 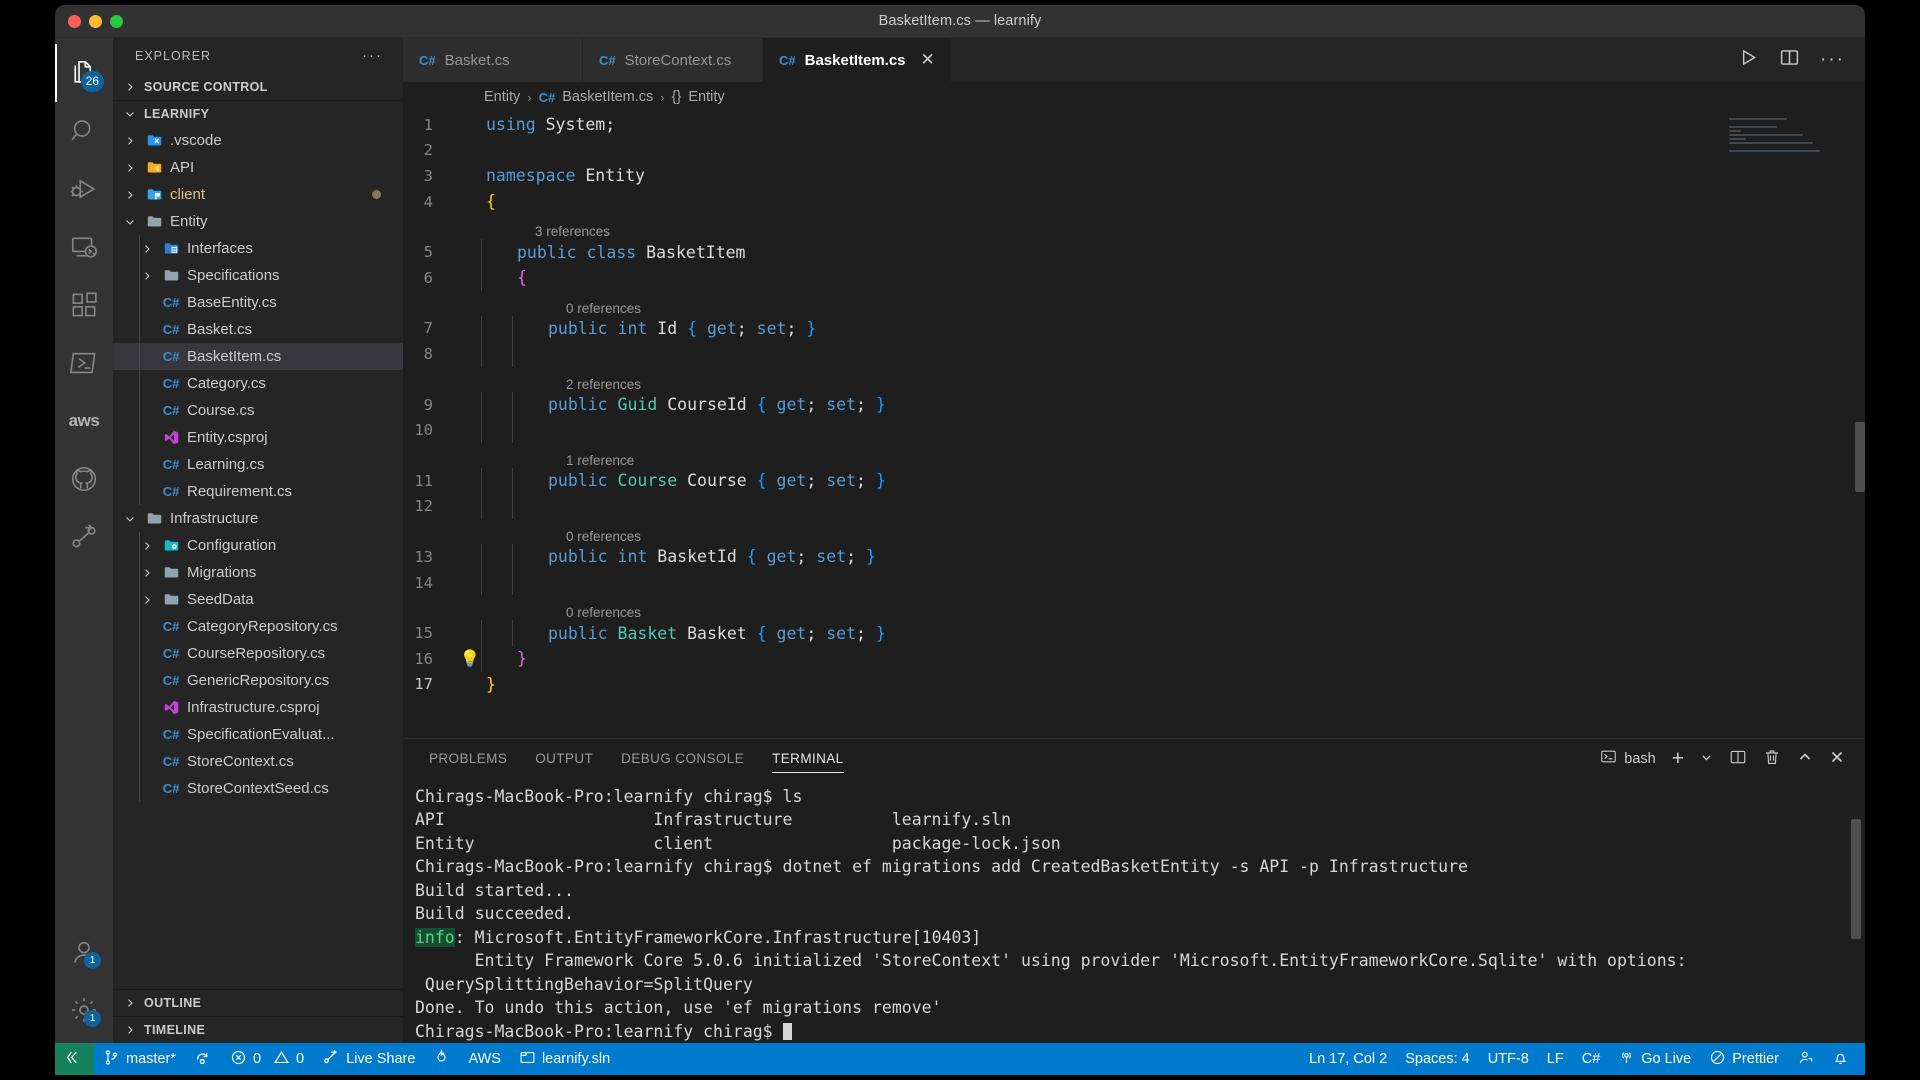 What do you see at coordinates (258, 410) in the screenshot?
I see `tree-file-course-cs: C# Course.cs` at bounding box center [258, 410].